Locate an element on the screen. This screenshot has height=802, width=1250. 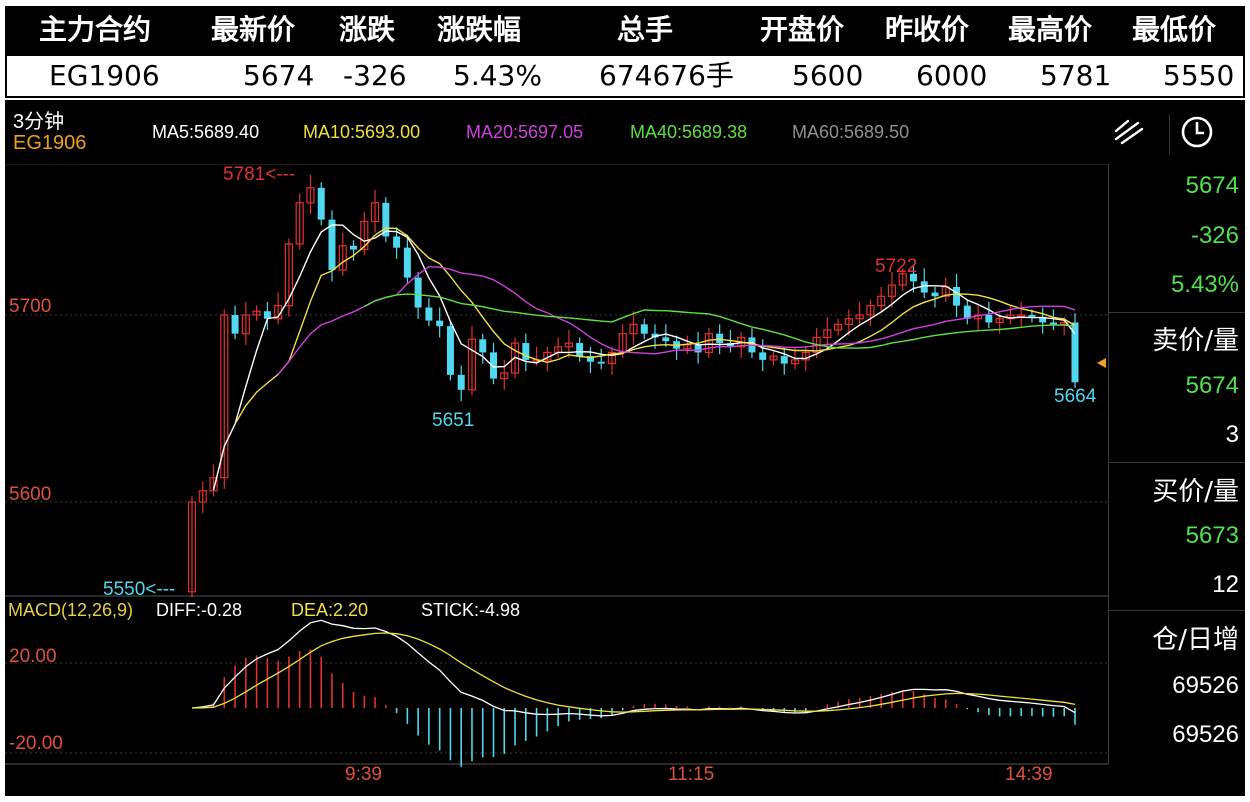
header-volume: 总手 is located at coordinates (645, 29).